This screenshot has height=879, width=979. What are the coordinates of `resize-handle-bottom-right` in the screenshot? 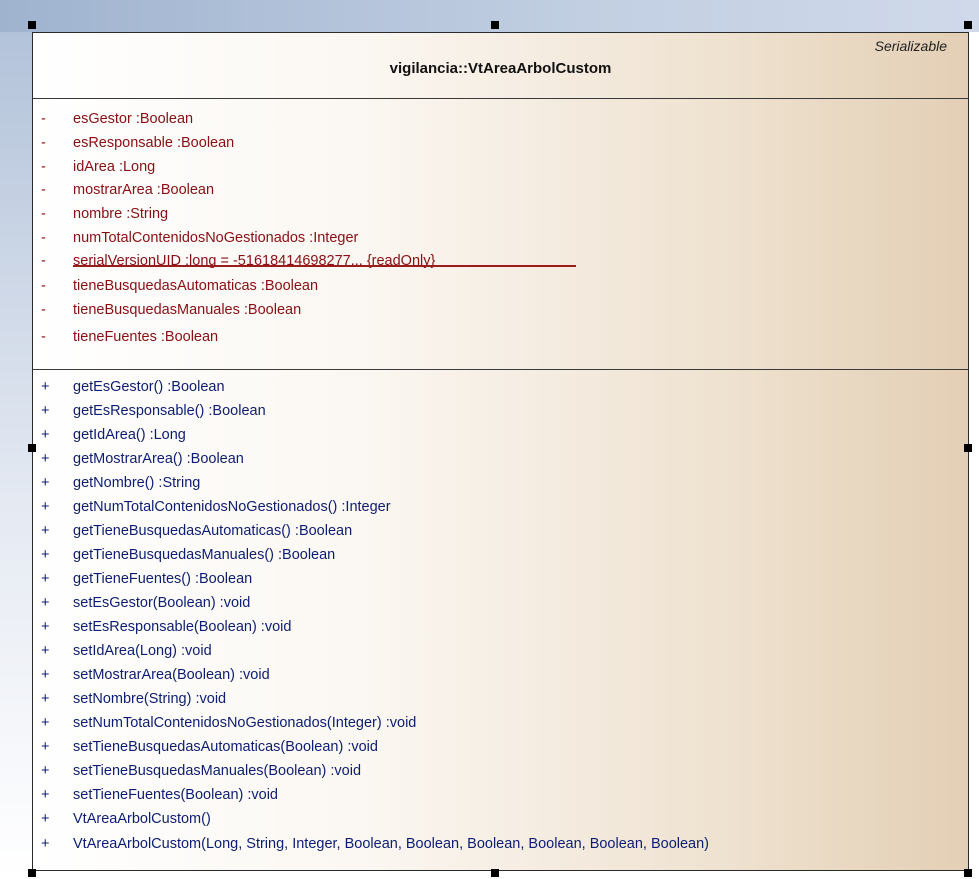 It's located at (968, 873).